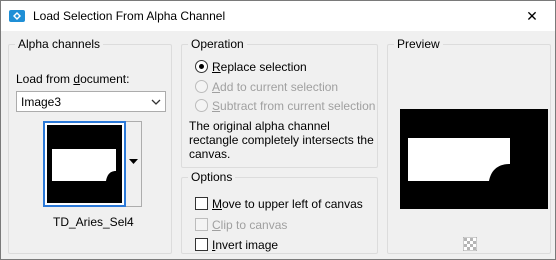  What do you see at coordinates (17, 16) in the screenshot?
I see `app-diamond-icon` at bounding box center [17, 16].